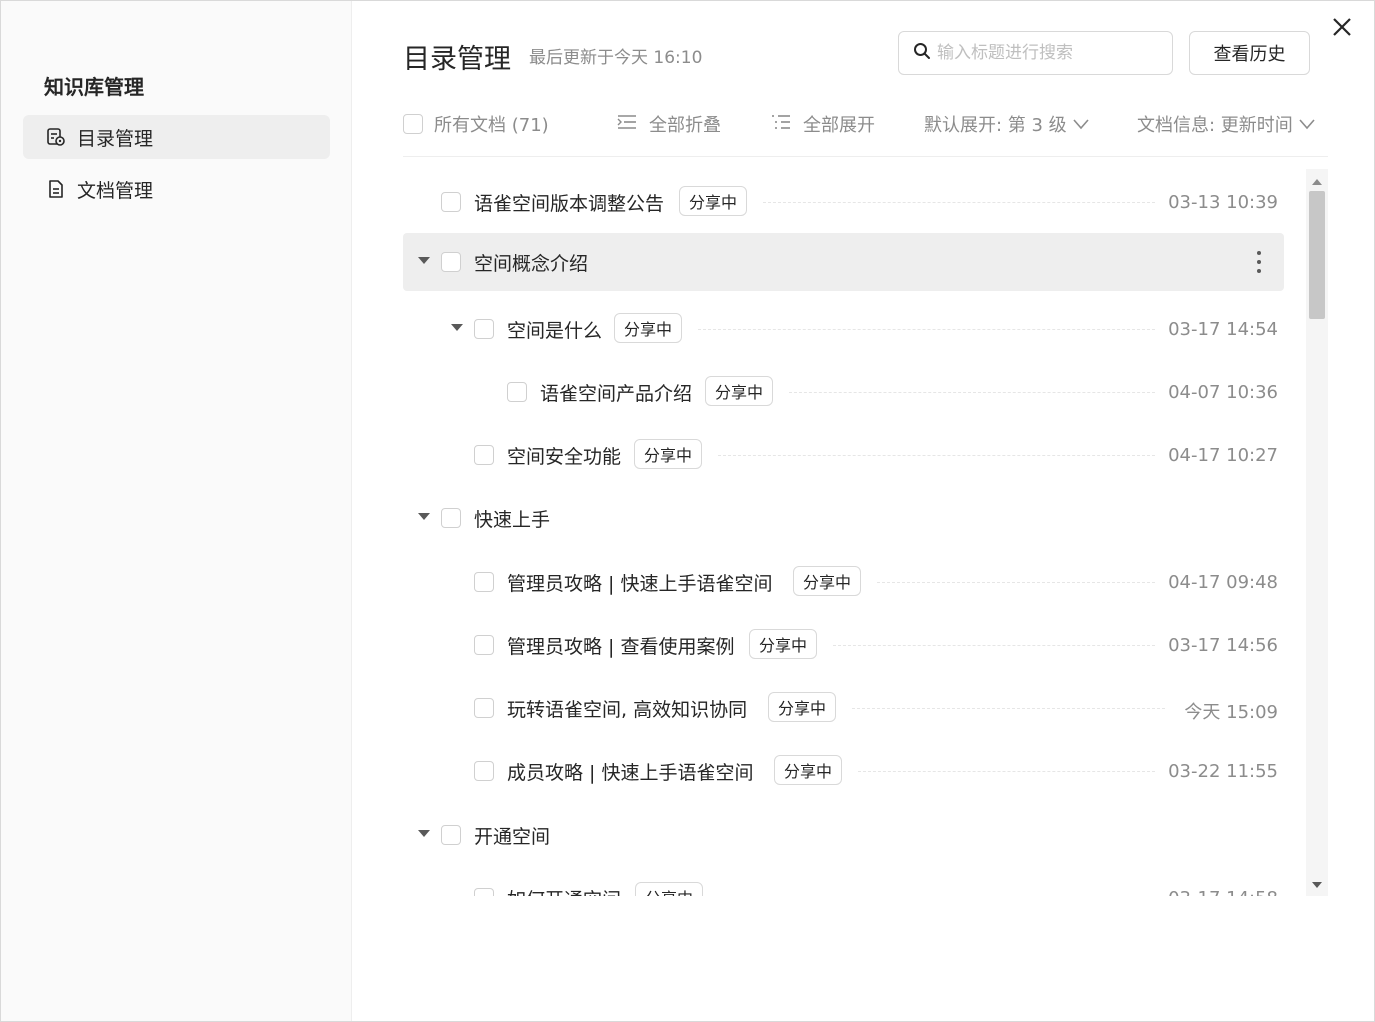 This screenshot has width=1375, height=1022. Describe the element at coordinates (843, 835) in the screenshot. I see `tree-row: 开通空间` at that location.